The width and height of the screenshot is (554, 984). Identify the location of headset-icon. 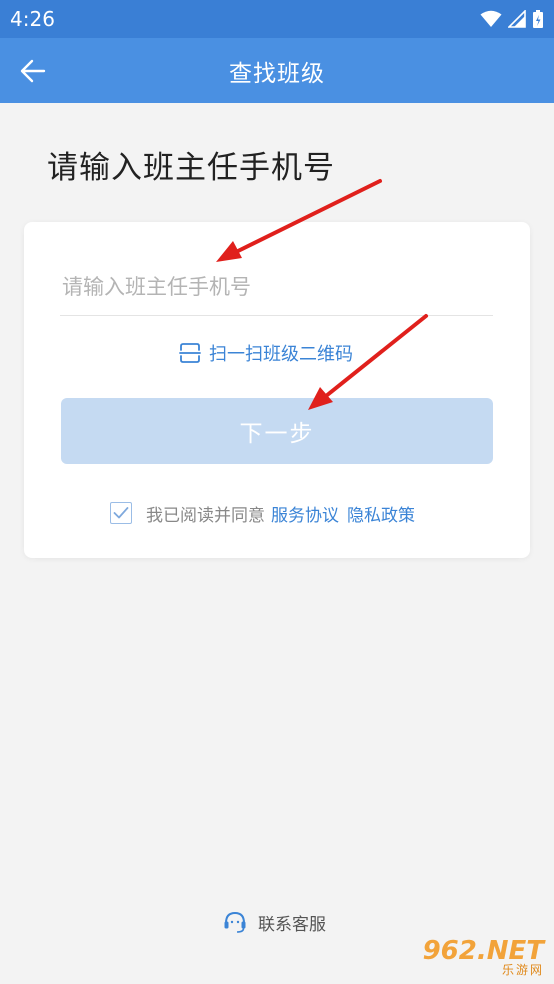
(235, 922).